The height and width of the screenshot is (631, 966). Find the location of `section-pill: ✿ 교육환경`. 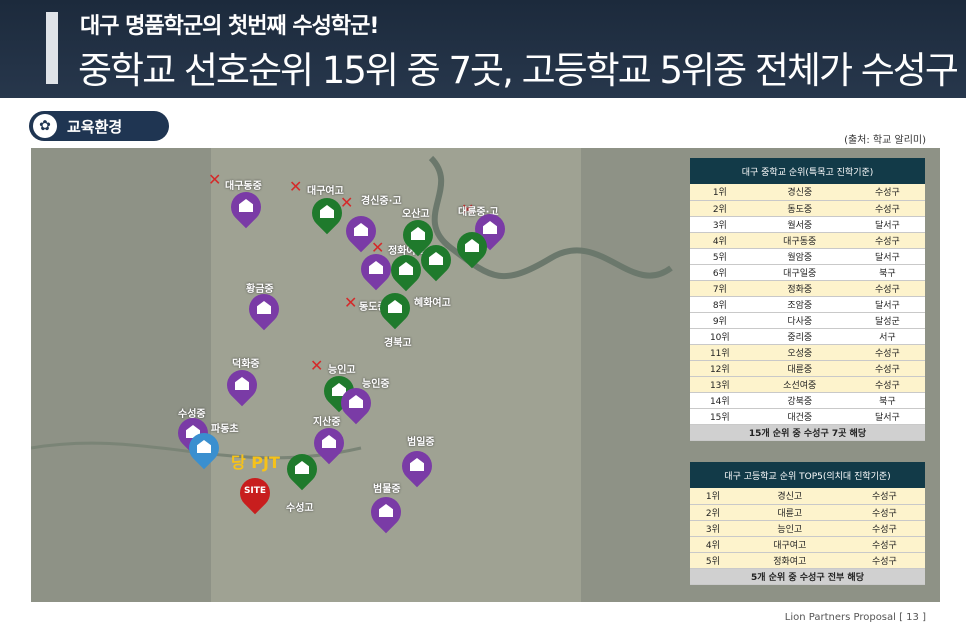

section-pill: ✿ 교육환경 is located at coordinates (99, 126).